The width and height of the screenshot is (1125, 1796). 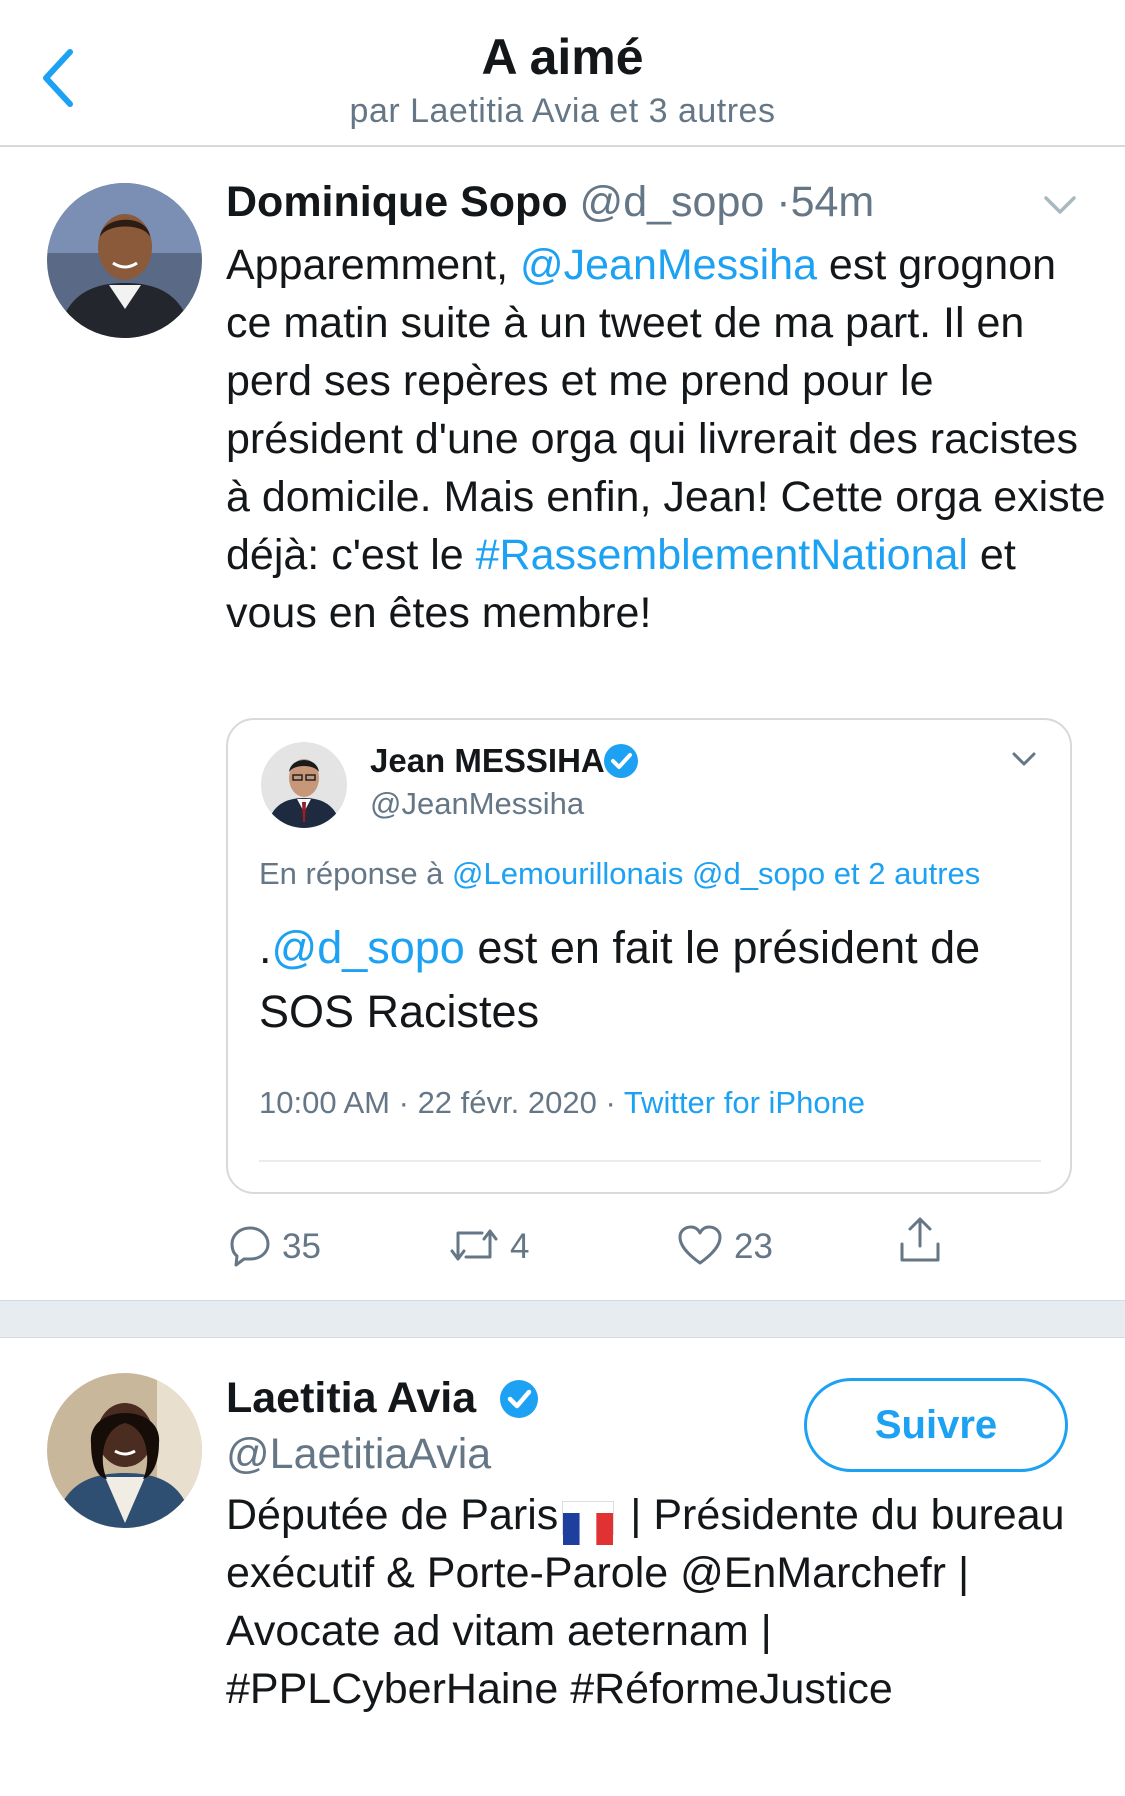 What do you see at coordinates (700, 1247) in the screenshot?
I see `heart-icon` at bounding box center [700, 1247].